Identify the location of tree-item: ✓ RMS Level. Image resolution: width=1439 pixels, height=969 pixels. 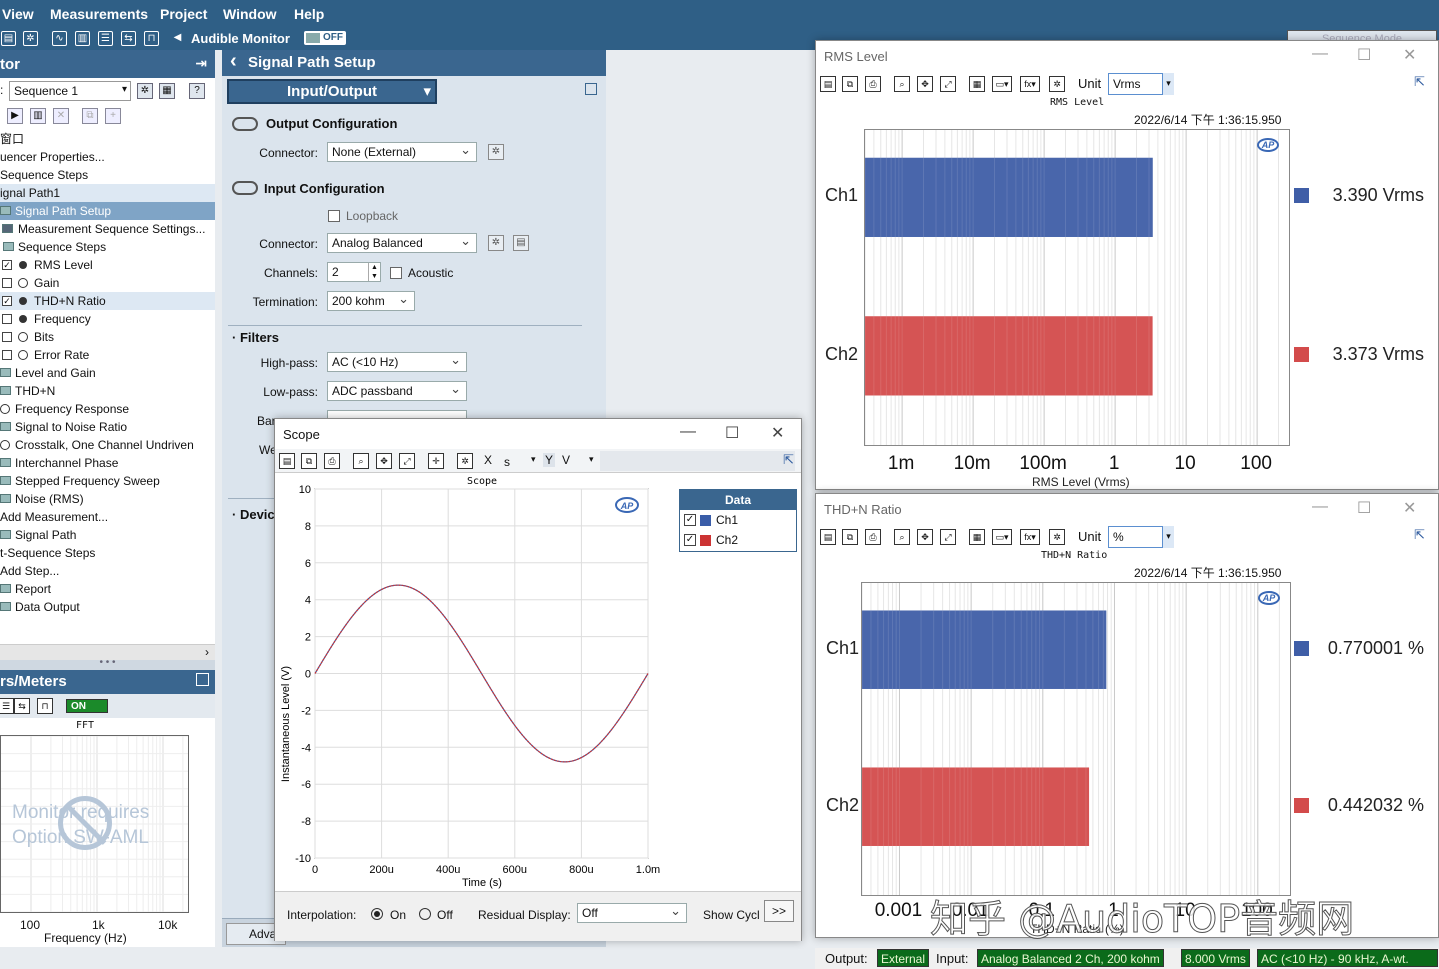
(107, 265).